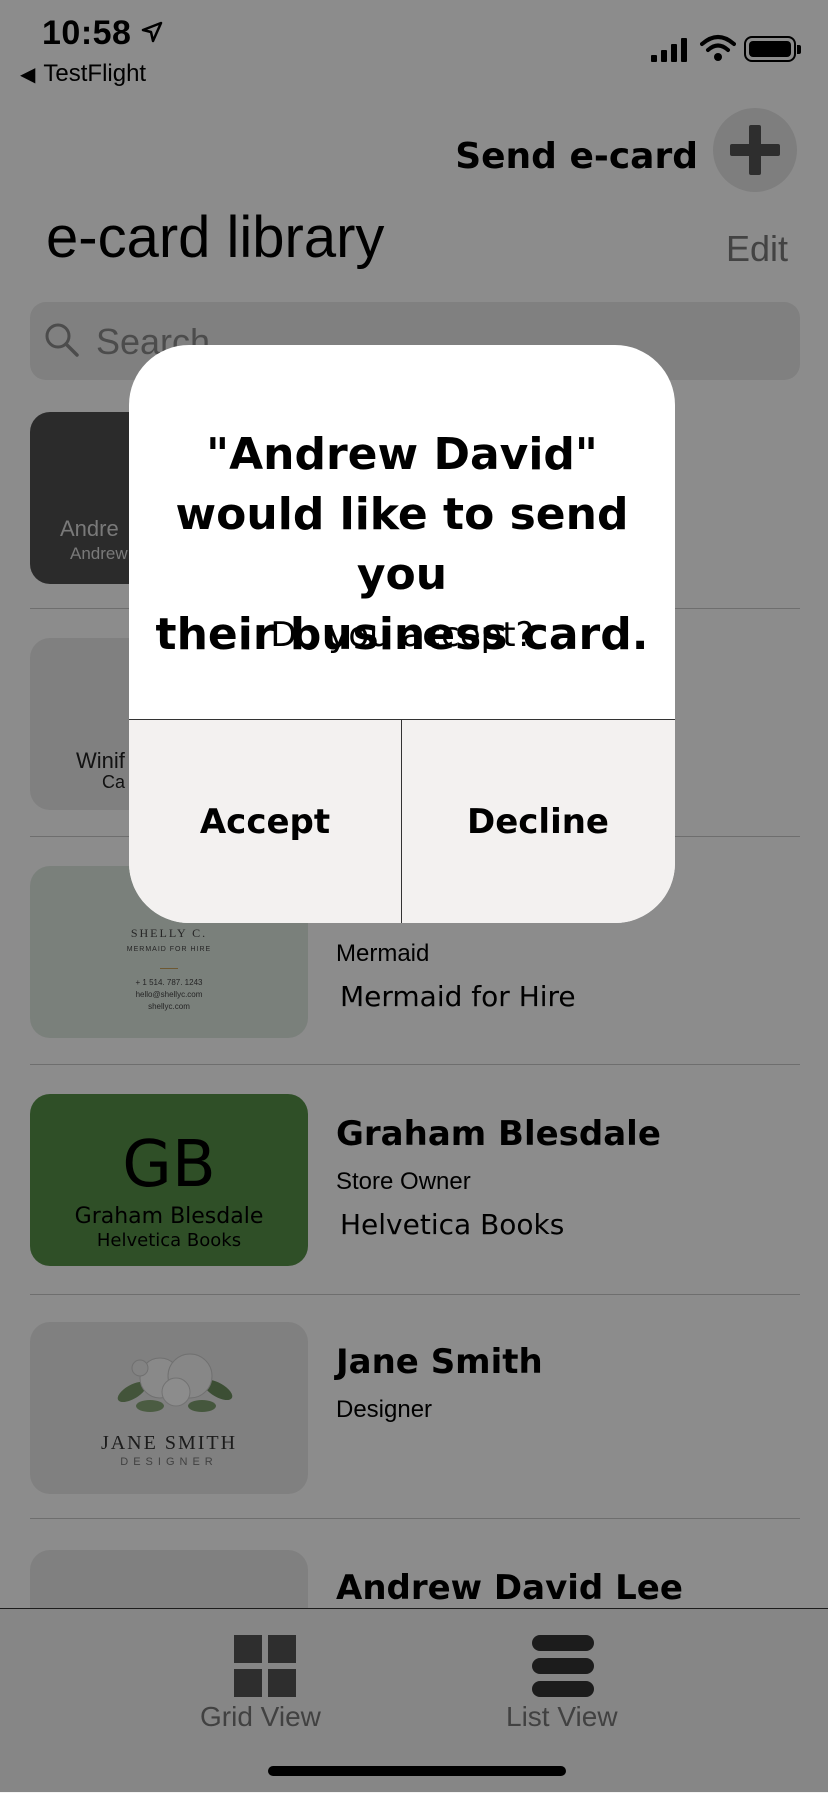 This screenshot has height=1793, width=828. What do you see at coordinates (538, 821) in the screenshot?
I see `decline-button: Decline` at bounding box center [538, 821].